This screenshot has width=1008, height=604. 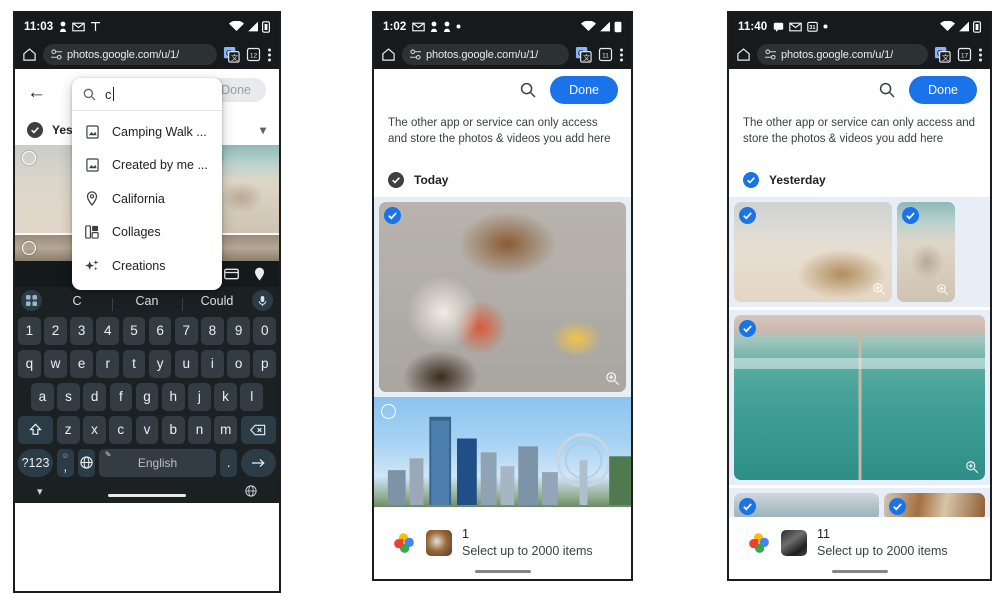 What do you see at coordinates (81, 363) in the screenshot?
I see `key-e: e` at bounding box center [81, 363].